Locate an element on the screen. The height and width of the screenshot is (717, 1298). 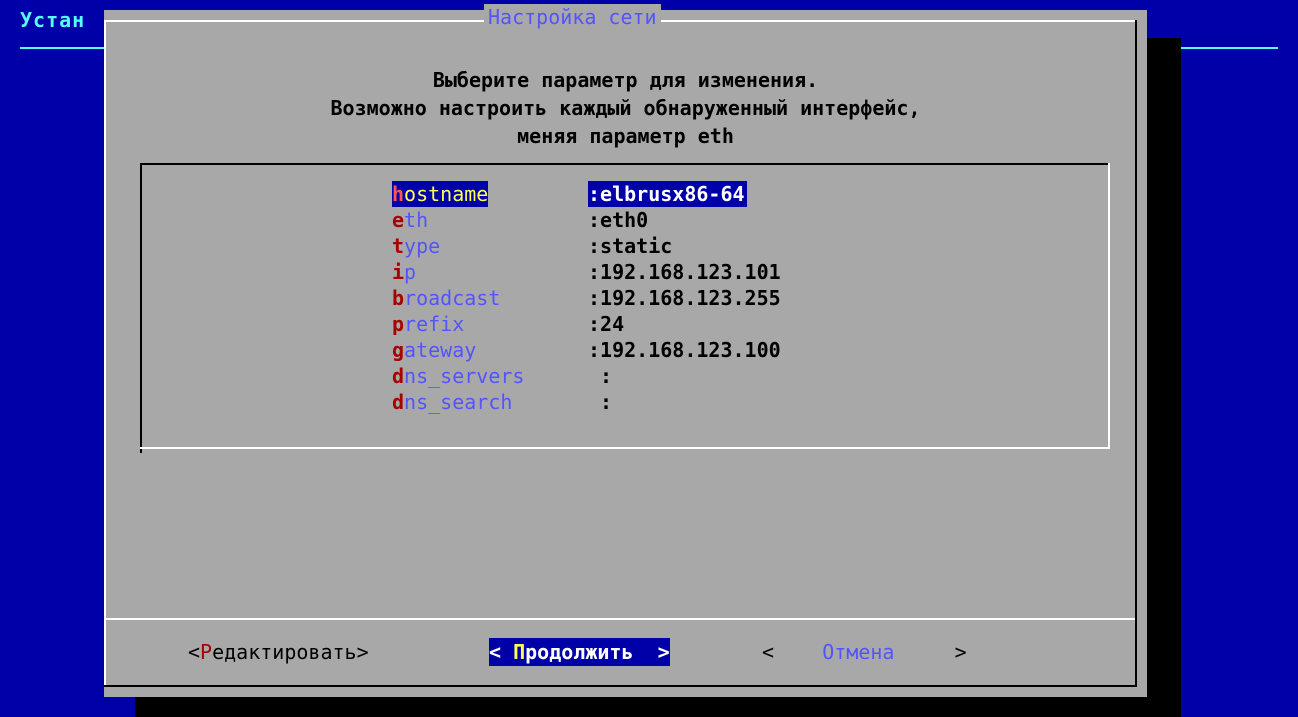
frame-bottom-line is located at coordinates (620, 686).